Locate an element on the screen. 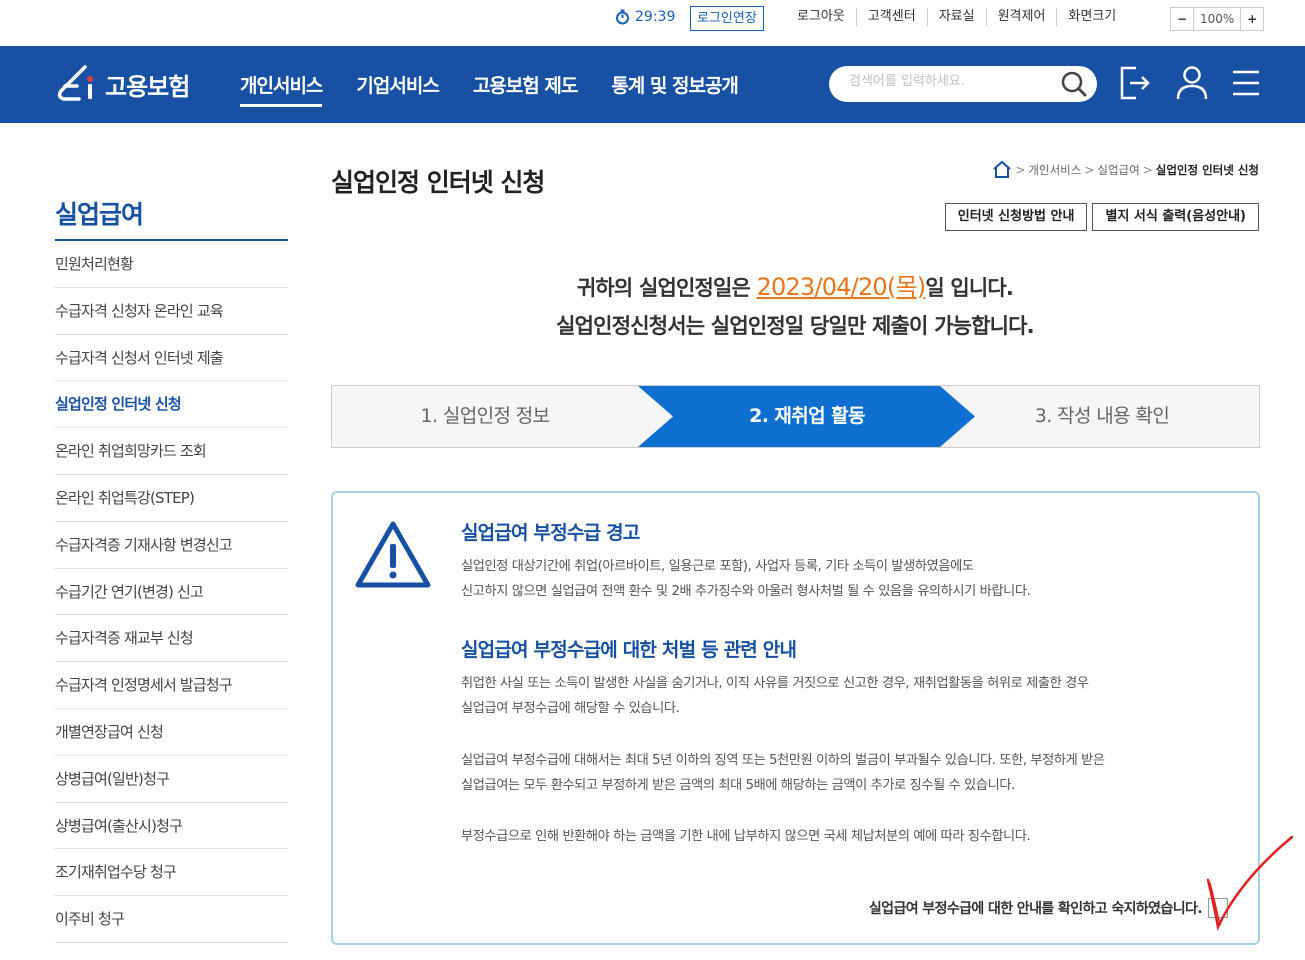 This screenshot has height=960, width=1305. menu-business-services: 기업서비스 is located at coordinates (397, 89).